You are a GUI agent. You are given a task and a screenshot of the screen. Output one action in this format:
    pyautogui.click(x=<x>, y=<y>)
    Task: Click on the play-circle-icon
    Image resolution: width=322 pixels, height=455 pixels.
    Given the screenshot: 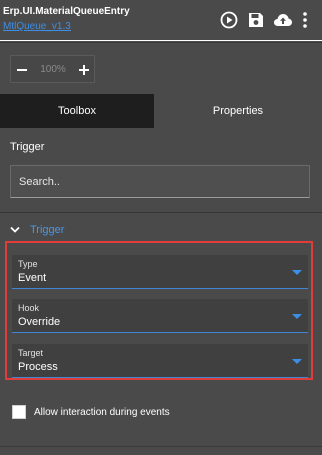 What is the action you would take?
    pyautogui.click(x=229, y=20)
    